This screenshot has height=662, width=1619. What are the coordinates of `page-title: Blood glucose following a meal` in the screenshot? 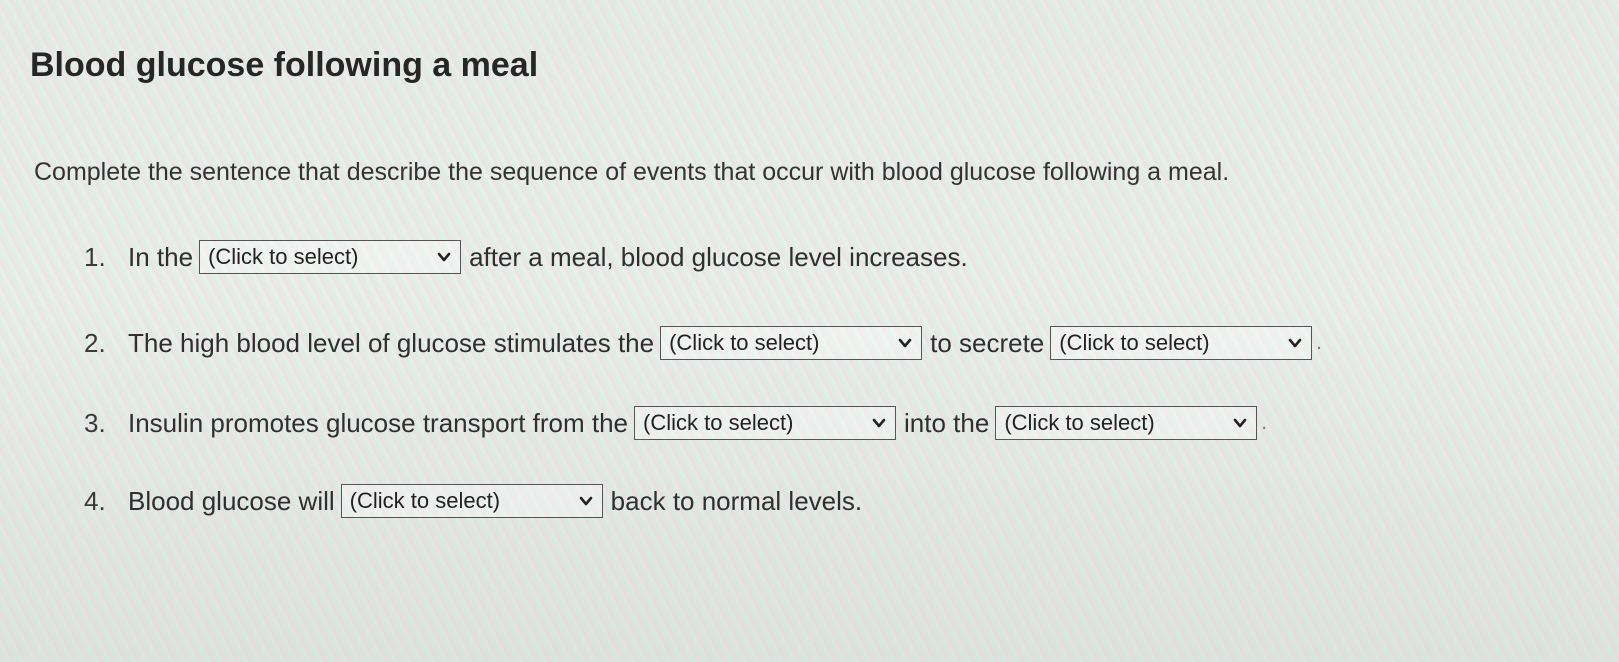 It's located at (284, 65).